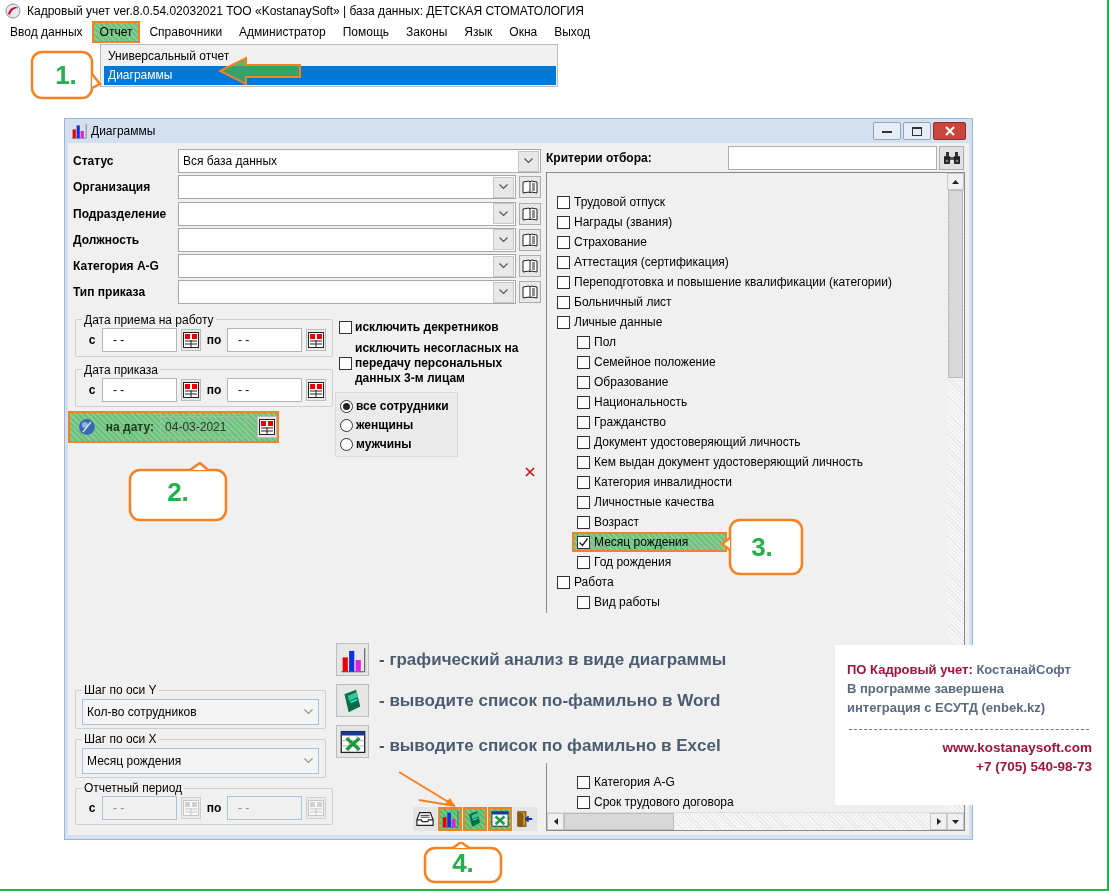 The image size is (1109, 891). Describe the element at coordinates (200, 761) in the screenshot. I see `select-field: Месяц рождения` at that location.